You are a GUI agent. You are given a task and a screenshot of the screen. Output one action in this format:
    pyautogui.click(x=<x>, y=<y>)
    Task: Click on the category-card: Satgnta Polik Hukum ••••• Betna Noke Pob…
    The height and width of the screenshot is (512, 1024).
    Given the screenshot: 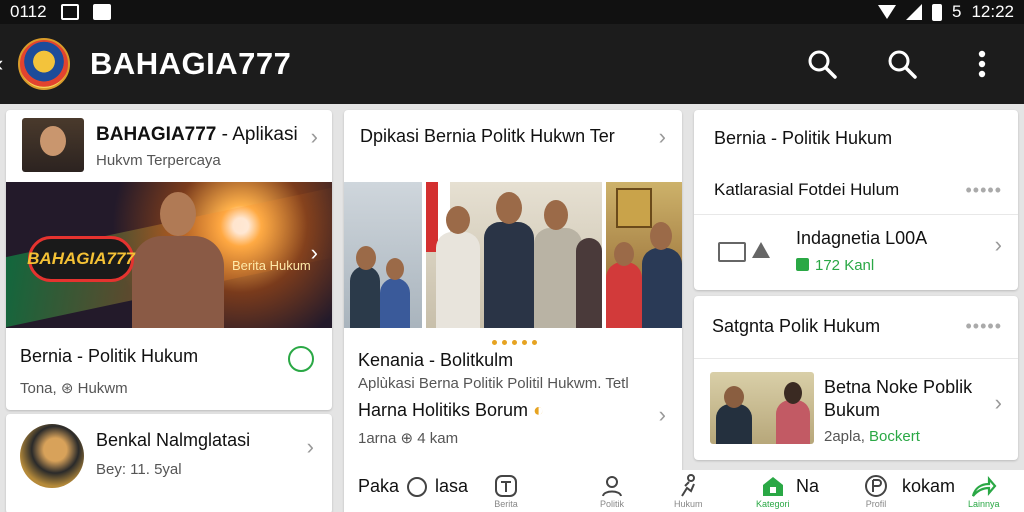 What is the action you would take?
    pyautogui.click(x=856, y=378)
    